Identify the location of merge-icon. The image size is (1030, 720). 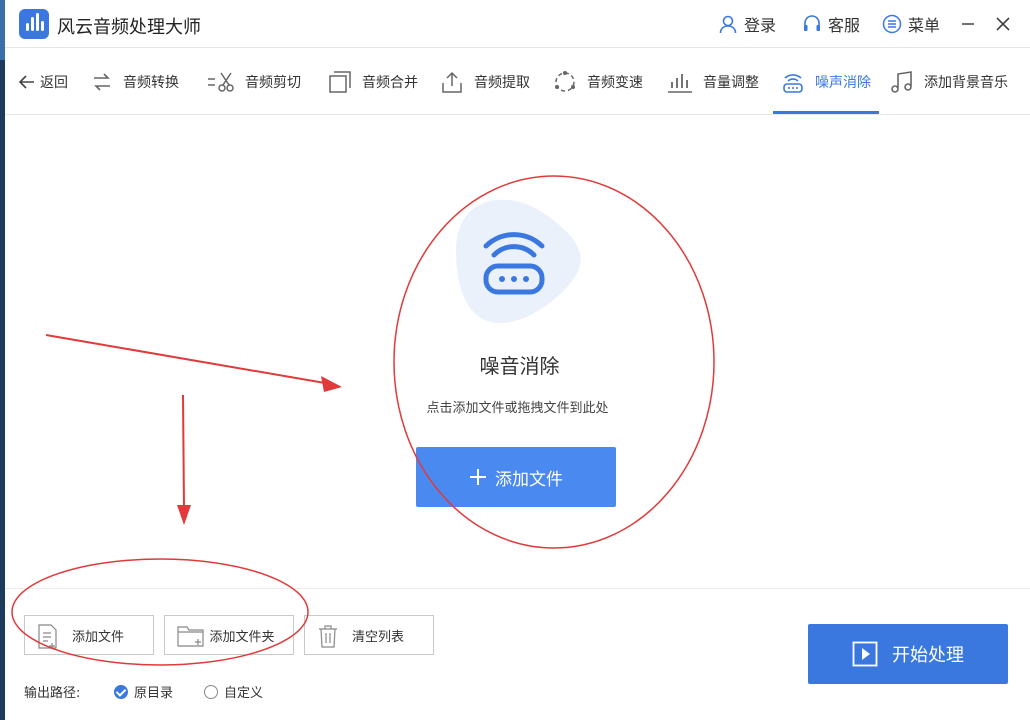
(340, 81).